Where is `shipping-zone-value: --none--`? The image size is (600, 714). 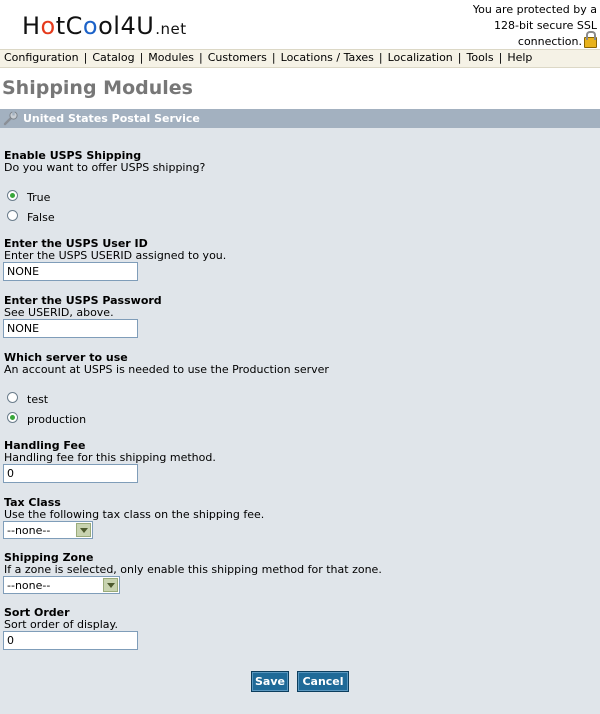
shipping-zone-value: --none-- is located at coordinates (29, 585).